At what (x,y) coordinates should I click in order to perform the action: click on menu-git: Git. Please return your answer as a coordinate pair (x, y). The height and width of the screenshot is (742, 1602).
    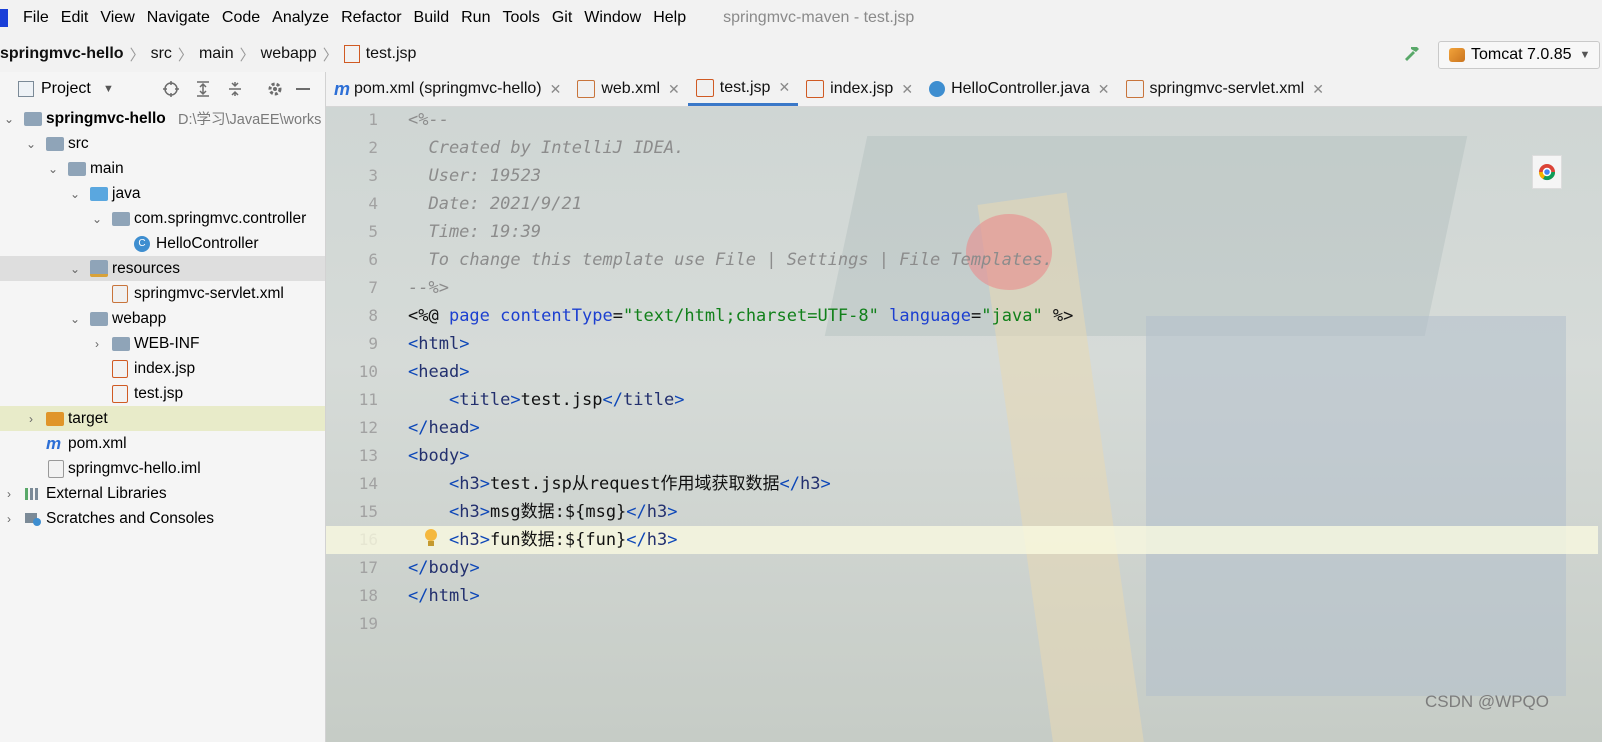
    Looking at the image, I should click on (562, 18).